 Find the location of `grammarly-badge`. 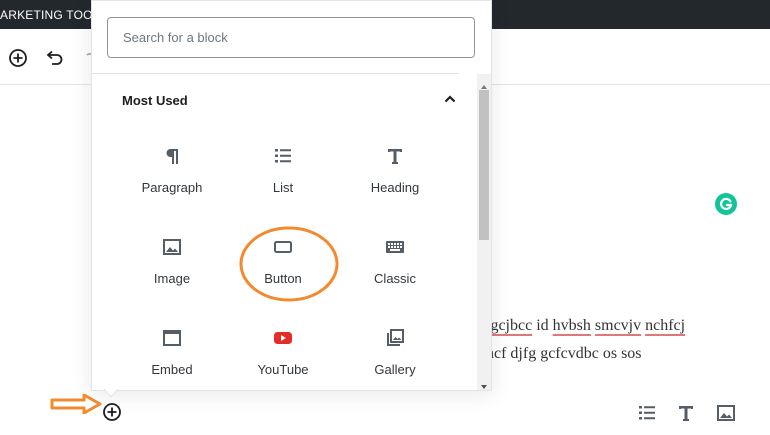

grammarly-badge is located at coordinates (726, 204).